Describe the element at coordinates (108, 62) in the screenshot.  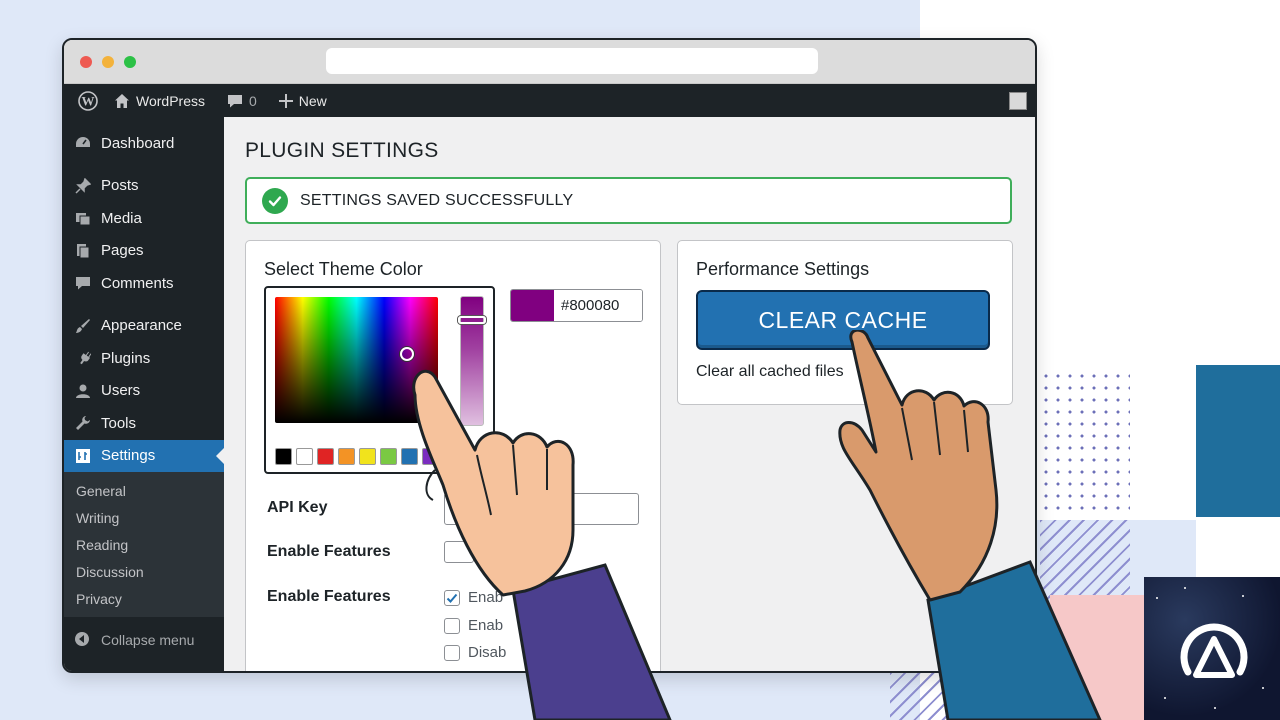
I see `minimize-window-button` at that location.